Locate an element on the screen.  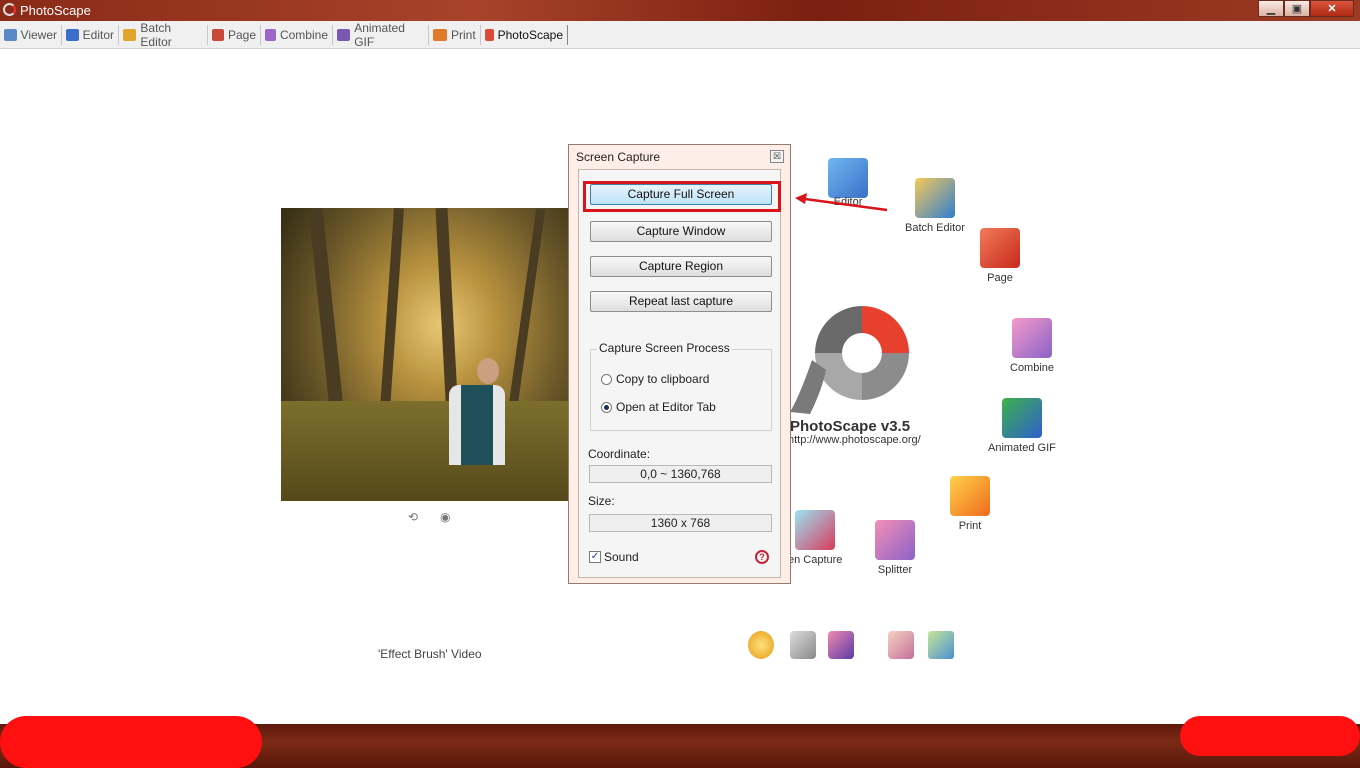
print-icon is located at coordinates (440, 35).